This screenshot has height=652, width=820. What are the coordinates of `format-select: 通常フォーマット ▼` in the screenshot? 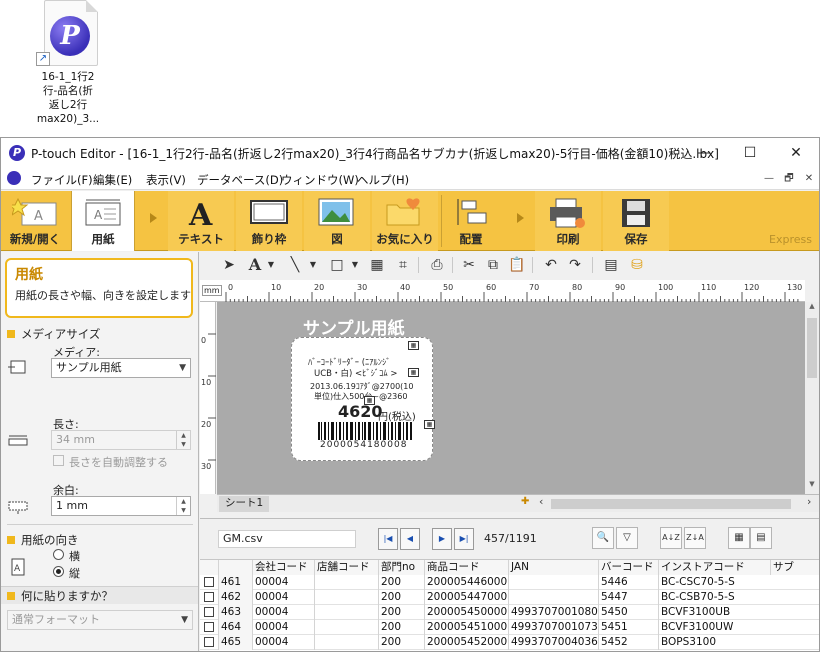 It's located at (100, 620).